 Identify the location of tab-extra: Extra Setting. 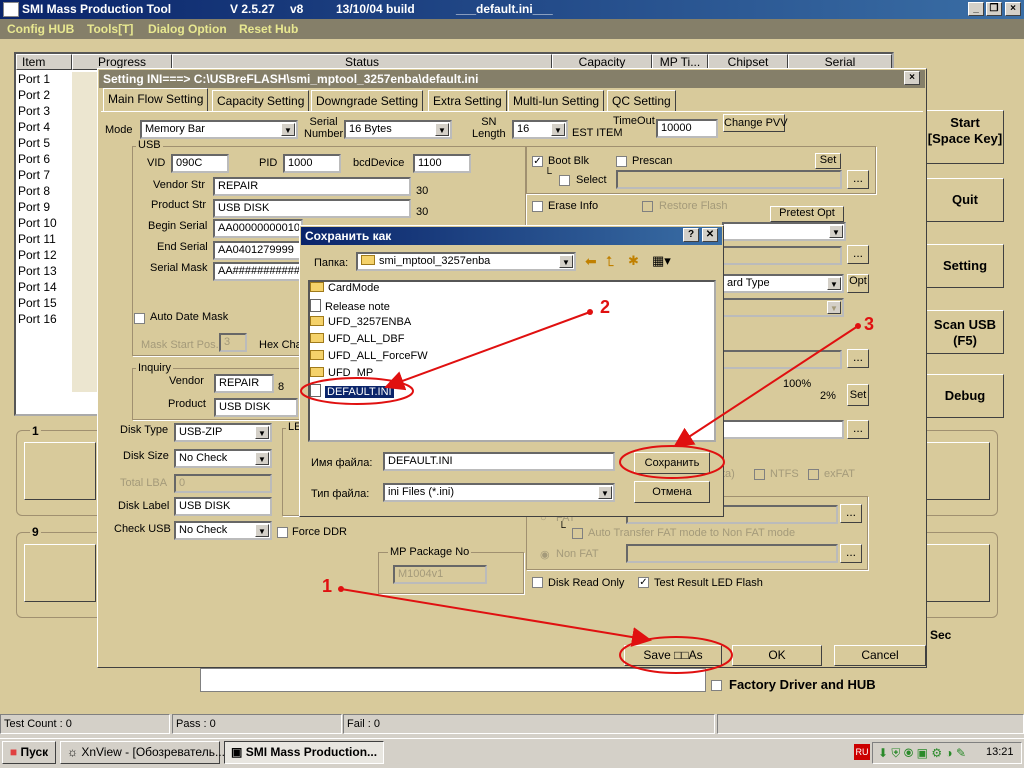
(467, 100).